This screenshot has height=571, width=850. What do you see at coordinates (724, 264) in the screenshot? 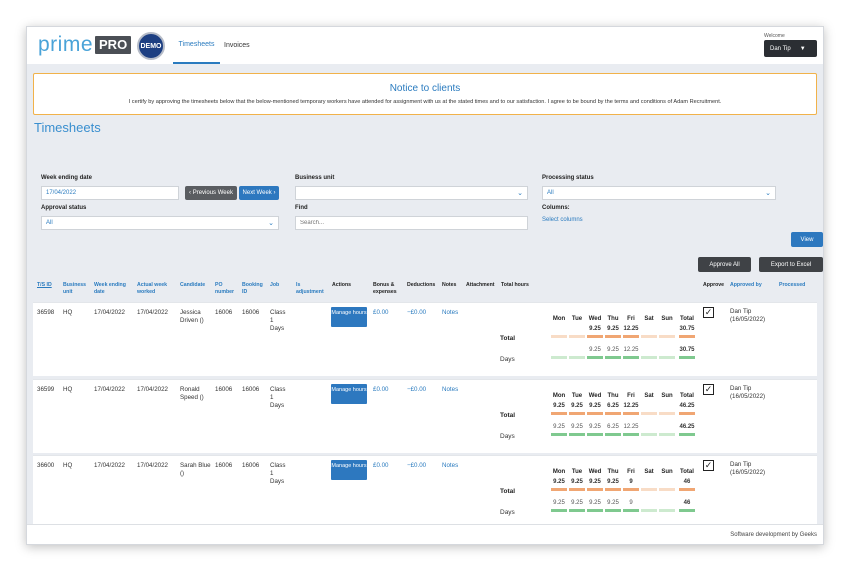
I see `approve-all-button: Approve All` at bounding box center [724, 264].